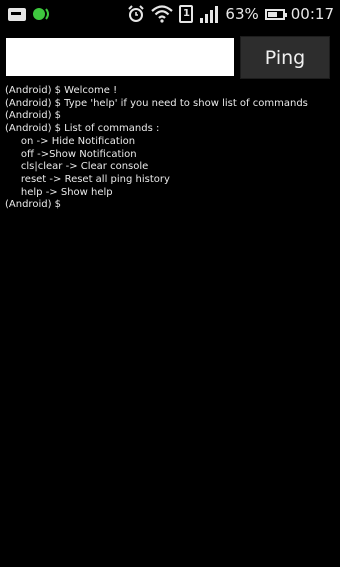  Describe the element at coordinates (59, 192) in the screenshot. I see `console-line: help -> Show help` at that location.